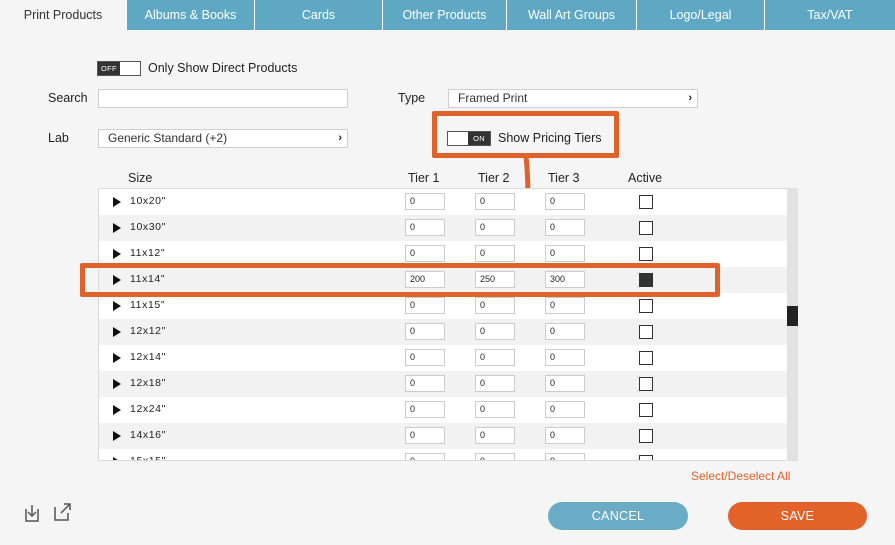 The height and width of the screenshot is (545, 895). I want to click on lab-select: Generic Standard (+2) ›, so click(223, 138).